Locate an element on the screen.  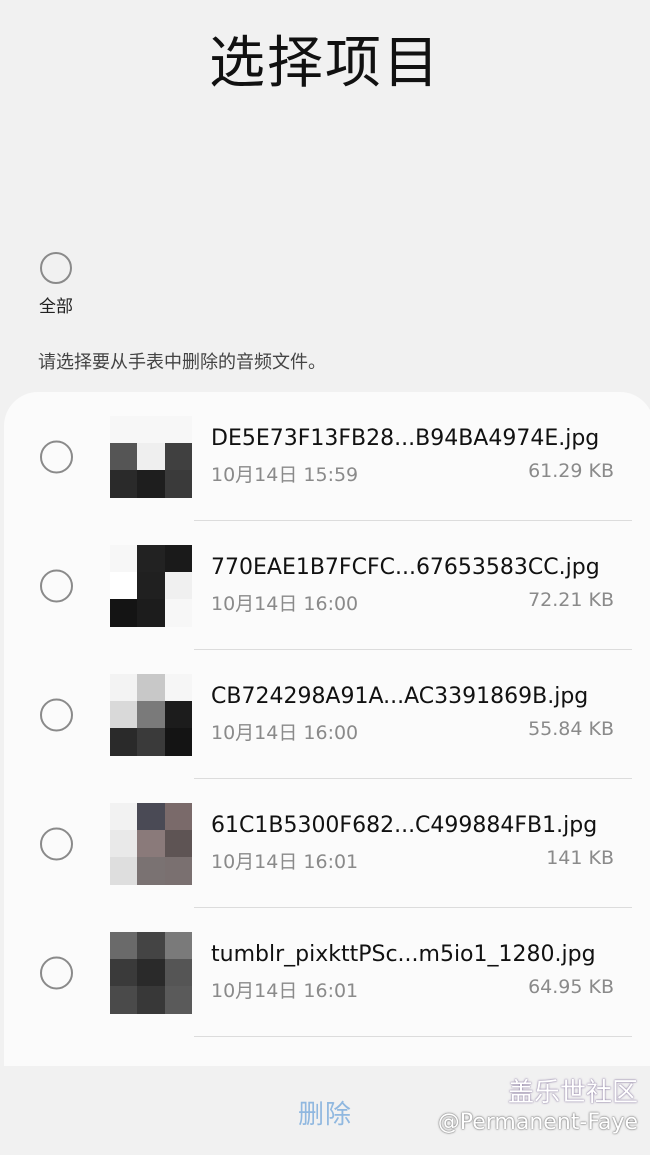
file-name: CB724298A91A...AC3391869B.jpg is located at coordinates (400, 696).